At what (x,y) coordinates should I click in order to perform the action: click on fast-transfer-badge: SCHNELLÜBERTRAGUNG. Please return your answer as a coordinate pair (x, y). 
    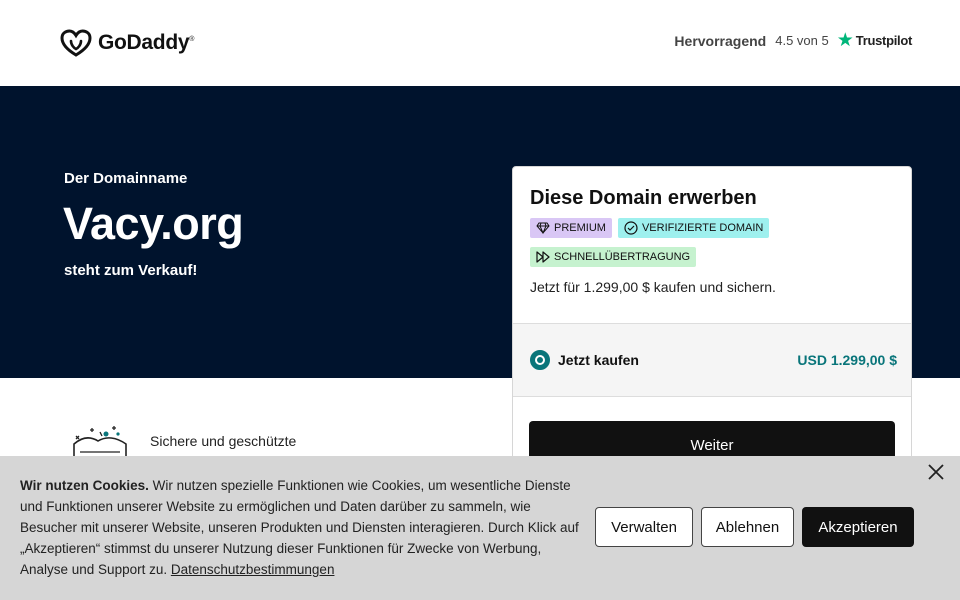
    Looking at the image, I should click on (613, 257).